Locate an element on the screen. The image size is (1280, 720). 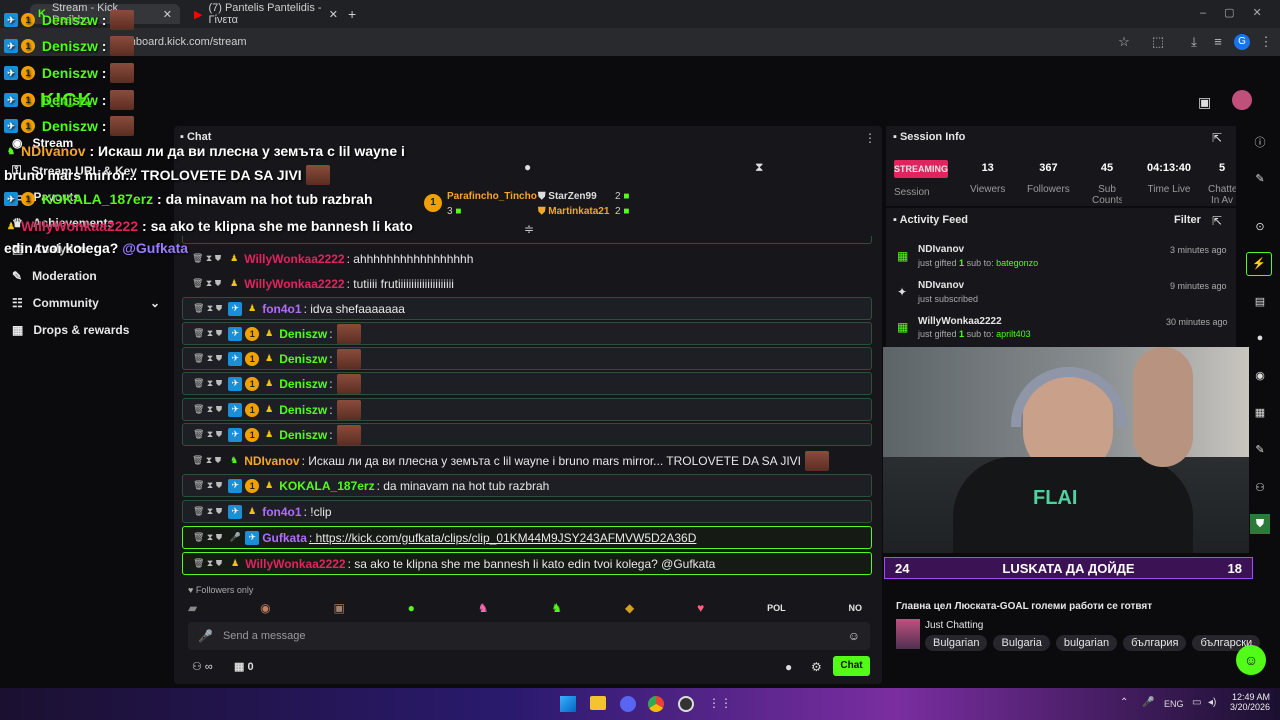
emote-quick-pol: POL is located at coordinates (776, 608).